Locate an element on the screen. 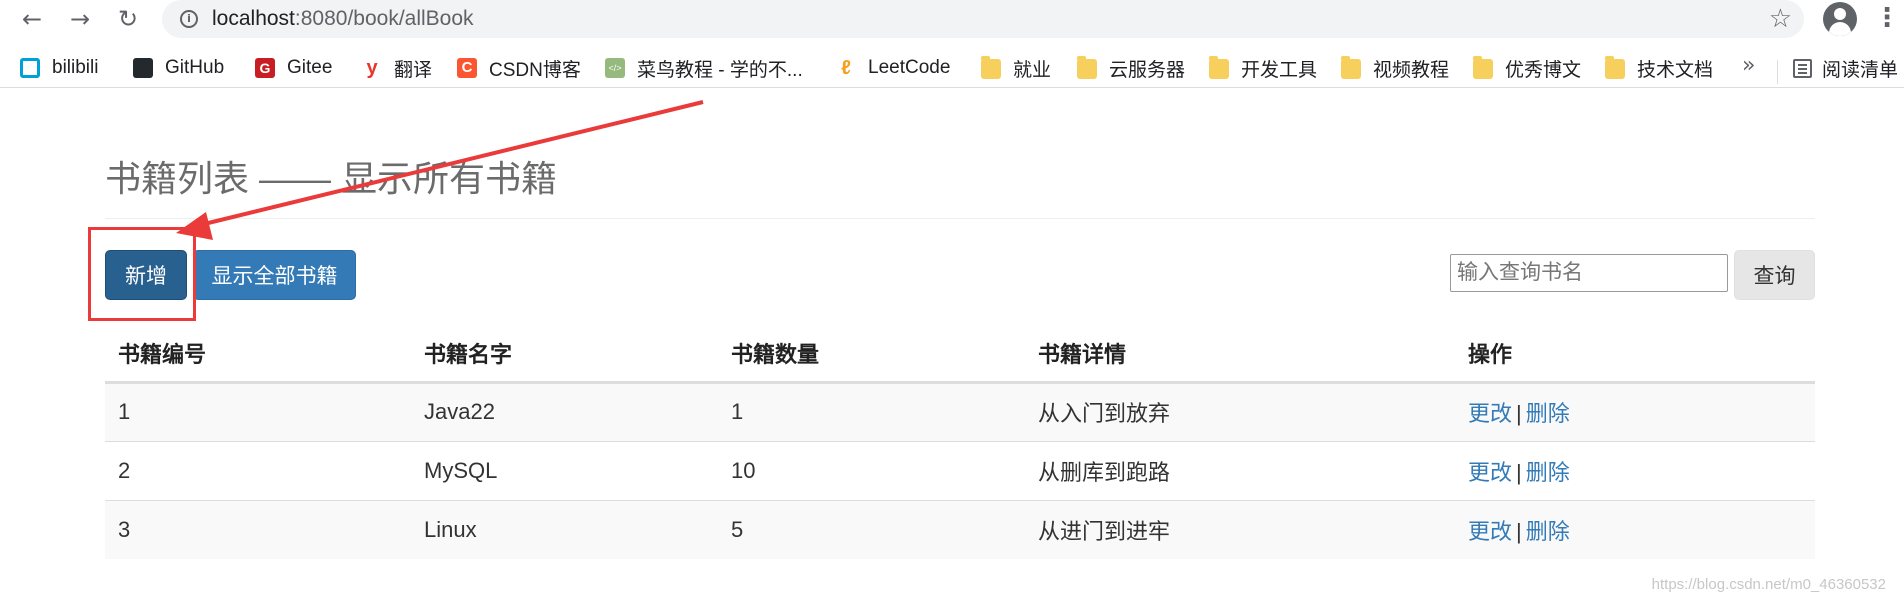  book-count: 10 is located at coordinates (871, 470).